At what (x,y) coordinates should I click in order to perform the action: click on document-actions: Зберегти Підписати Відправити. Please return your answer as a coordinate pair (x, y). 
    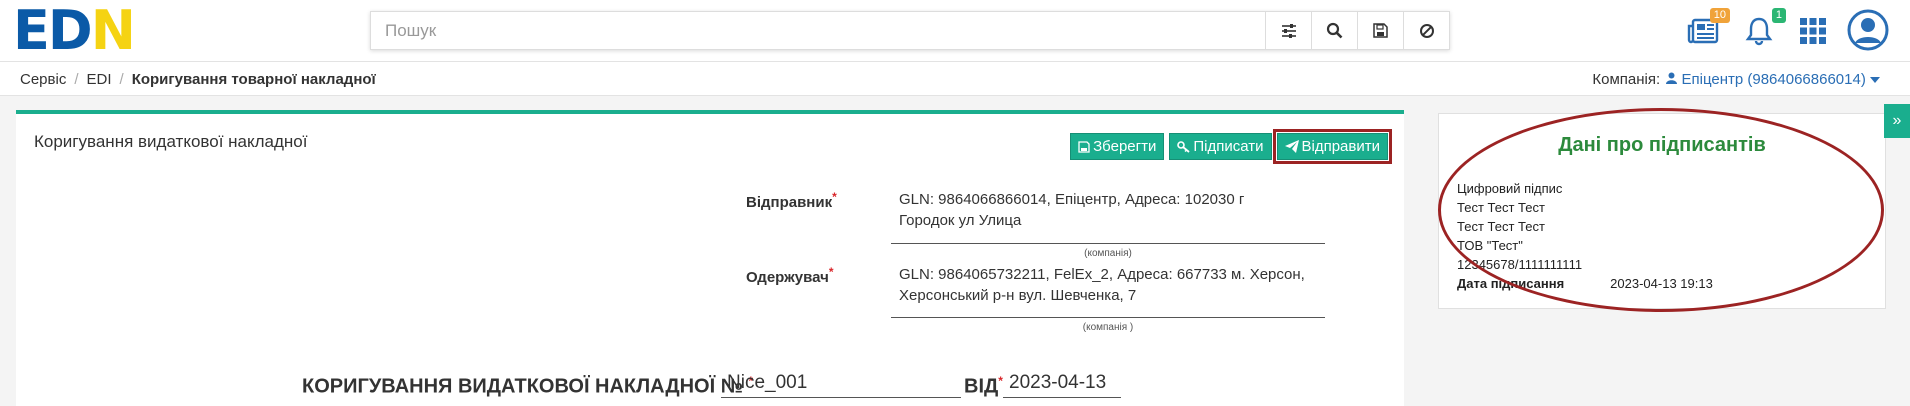
    Looking at the image, I should click on (1231, 146).